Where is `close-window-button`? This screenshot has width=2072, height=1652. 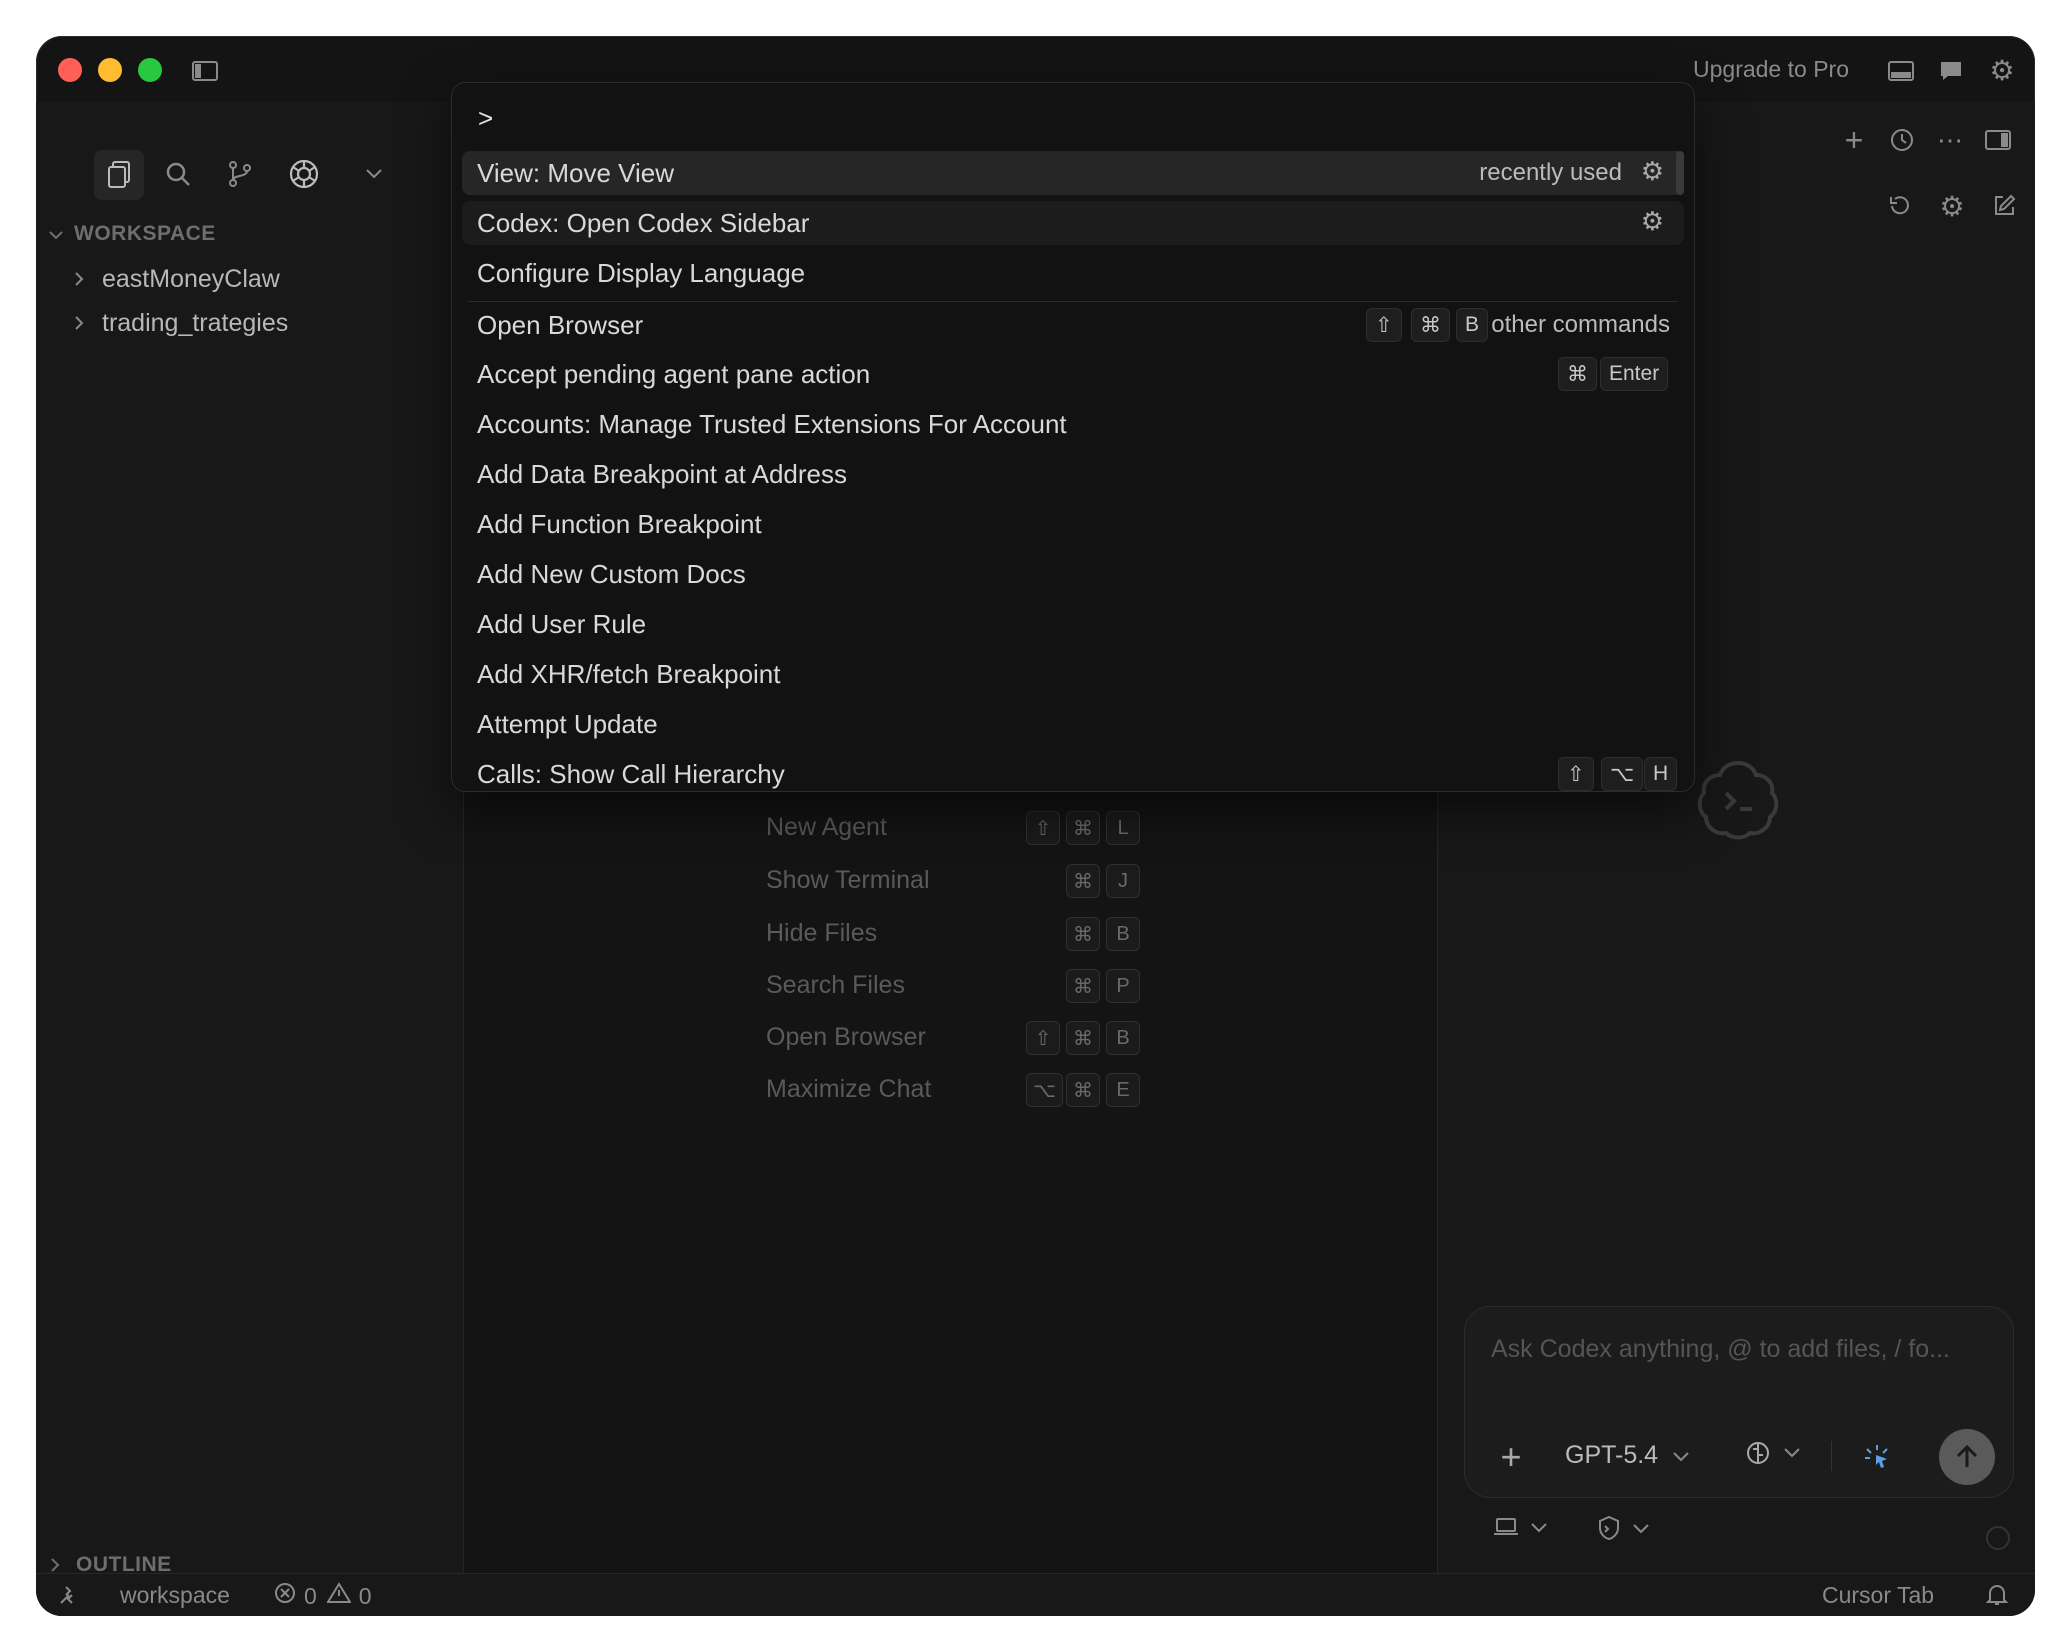
close-window-button is located at coordinates (70, 70).